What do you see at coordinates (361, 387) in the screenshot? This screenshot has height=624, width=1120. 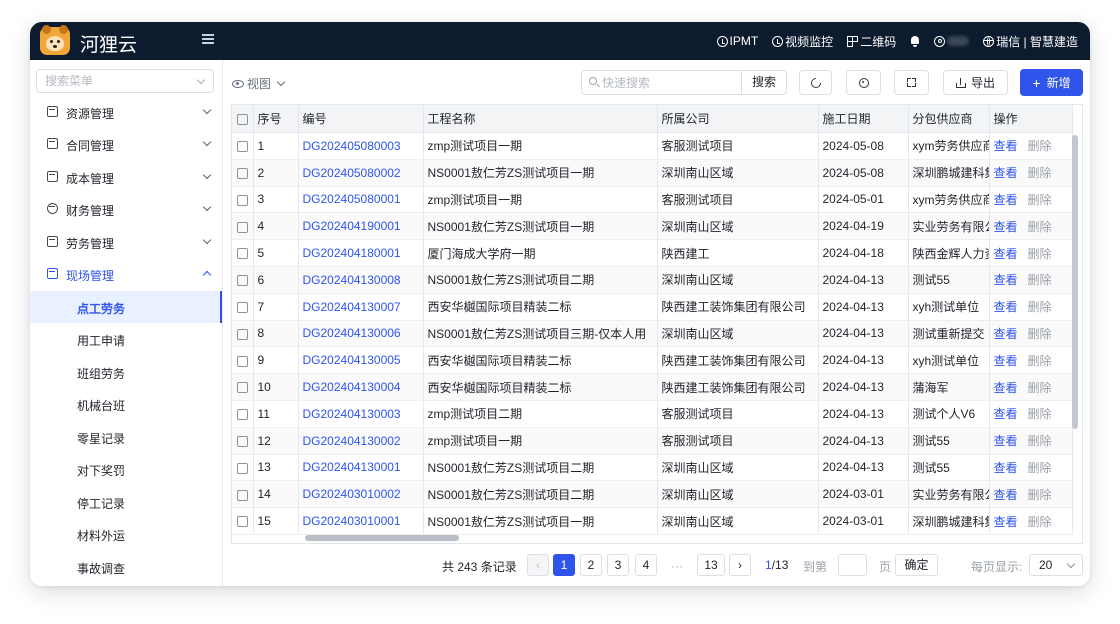 I see `row-code: DG202404130004` at bounding box center [361, 387].